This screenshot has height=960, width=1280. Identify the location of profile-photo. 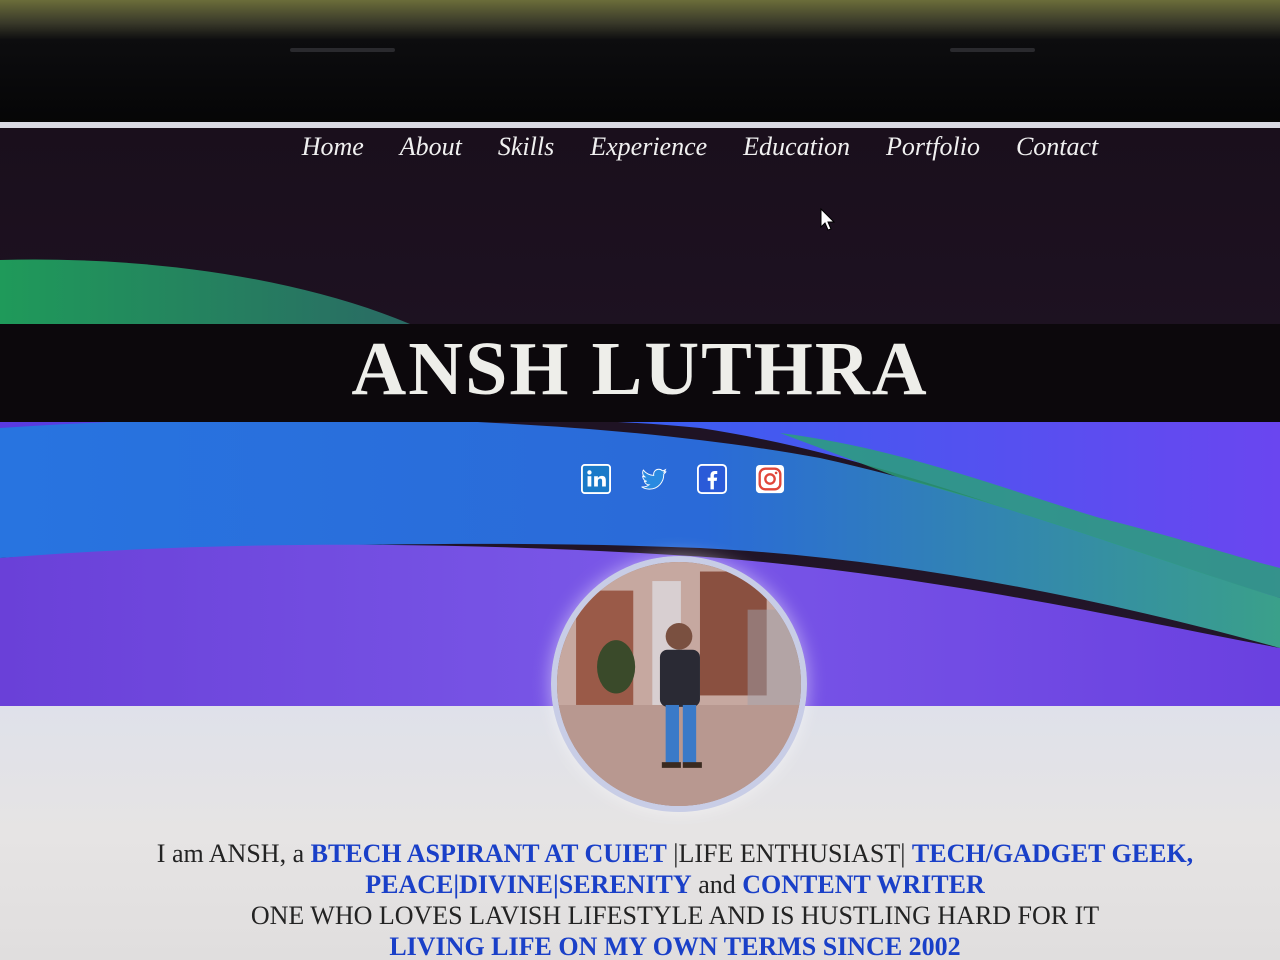
(679, 684).